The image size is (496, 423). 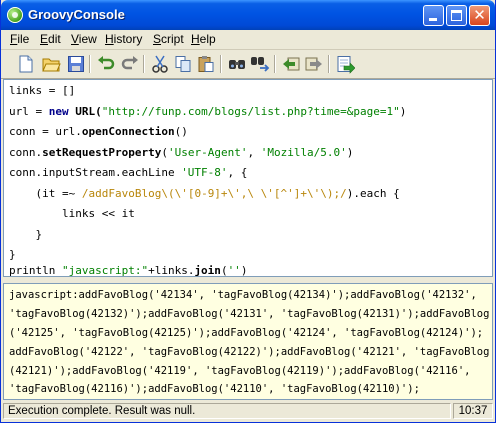 I want to click on cut-icon, so click(x=160, y=64).